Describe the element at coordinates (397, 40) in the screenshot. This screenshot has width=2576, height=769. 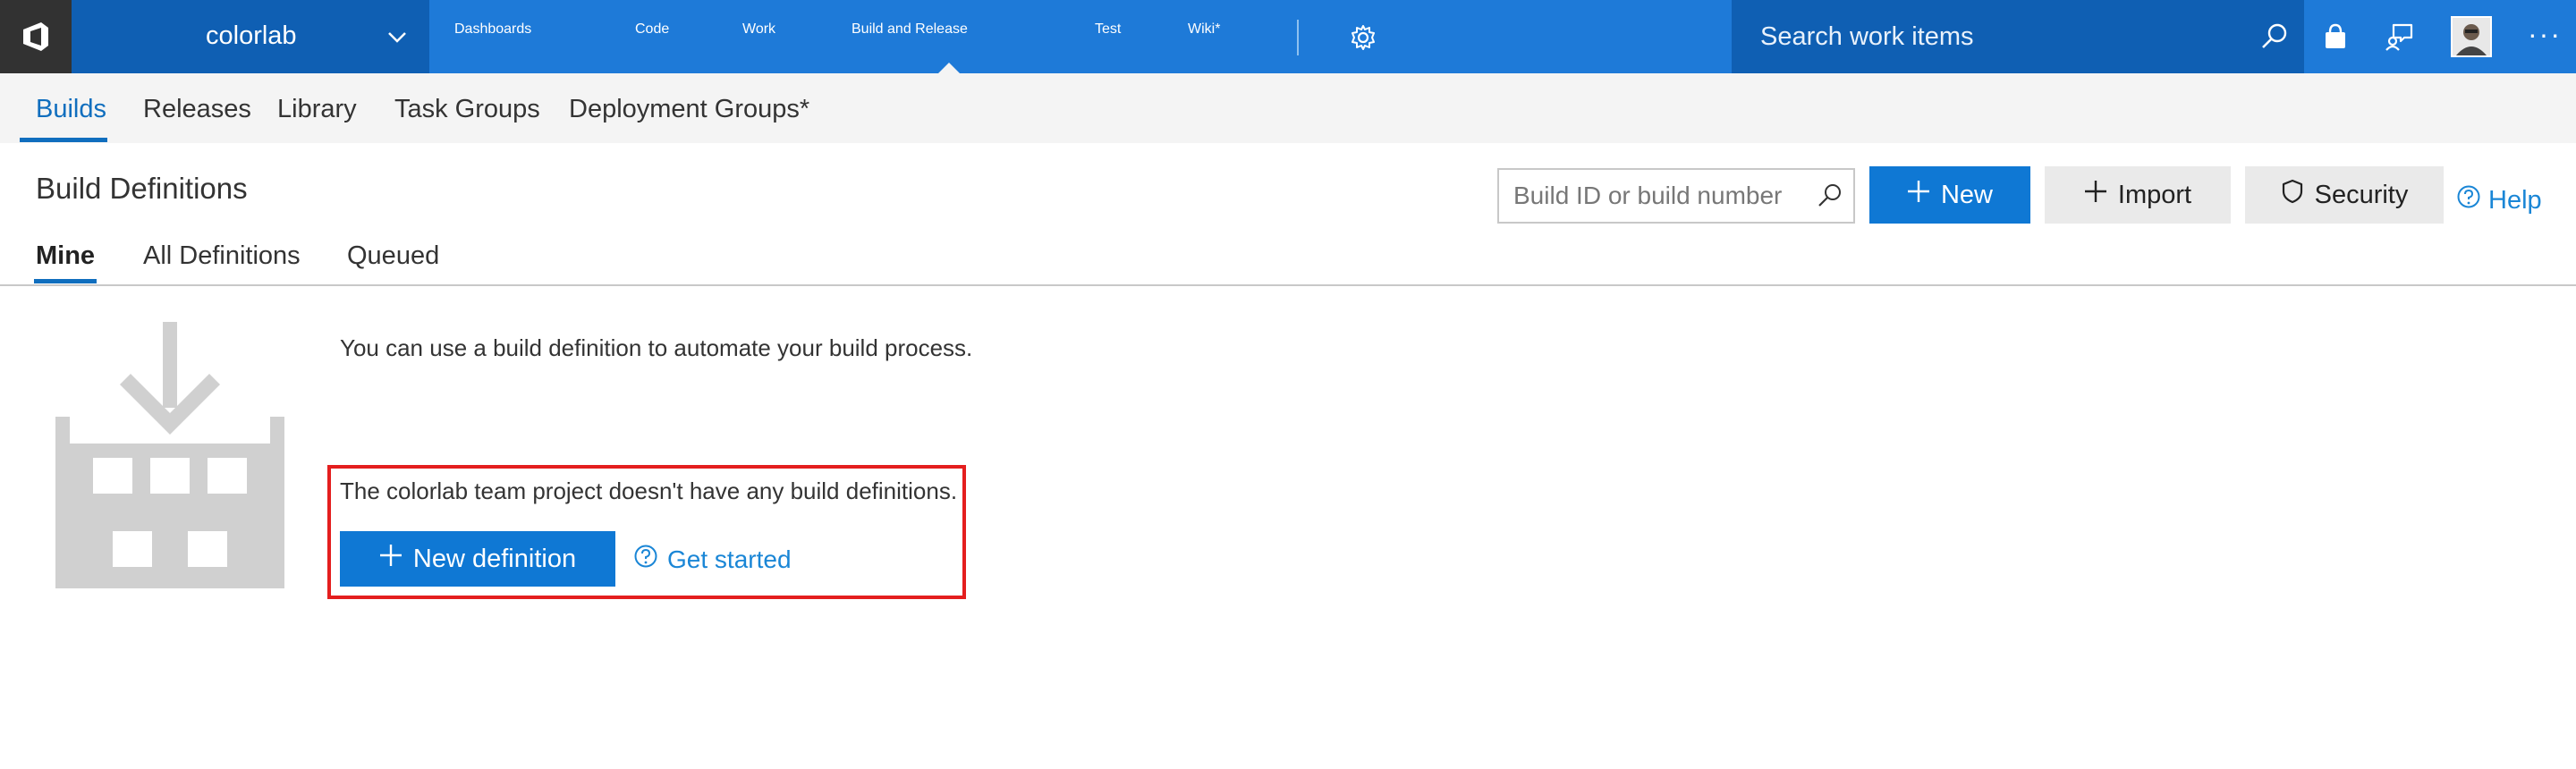
I see `chevron-down-icon` at that location.